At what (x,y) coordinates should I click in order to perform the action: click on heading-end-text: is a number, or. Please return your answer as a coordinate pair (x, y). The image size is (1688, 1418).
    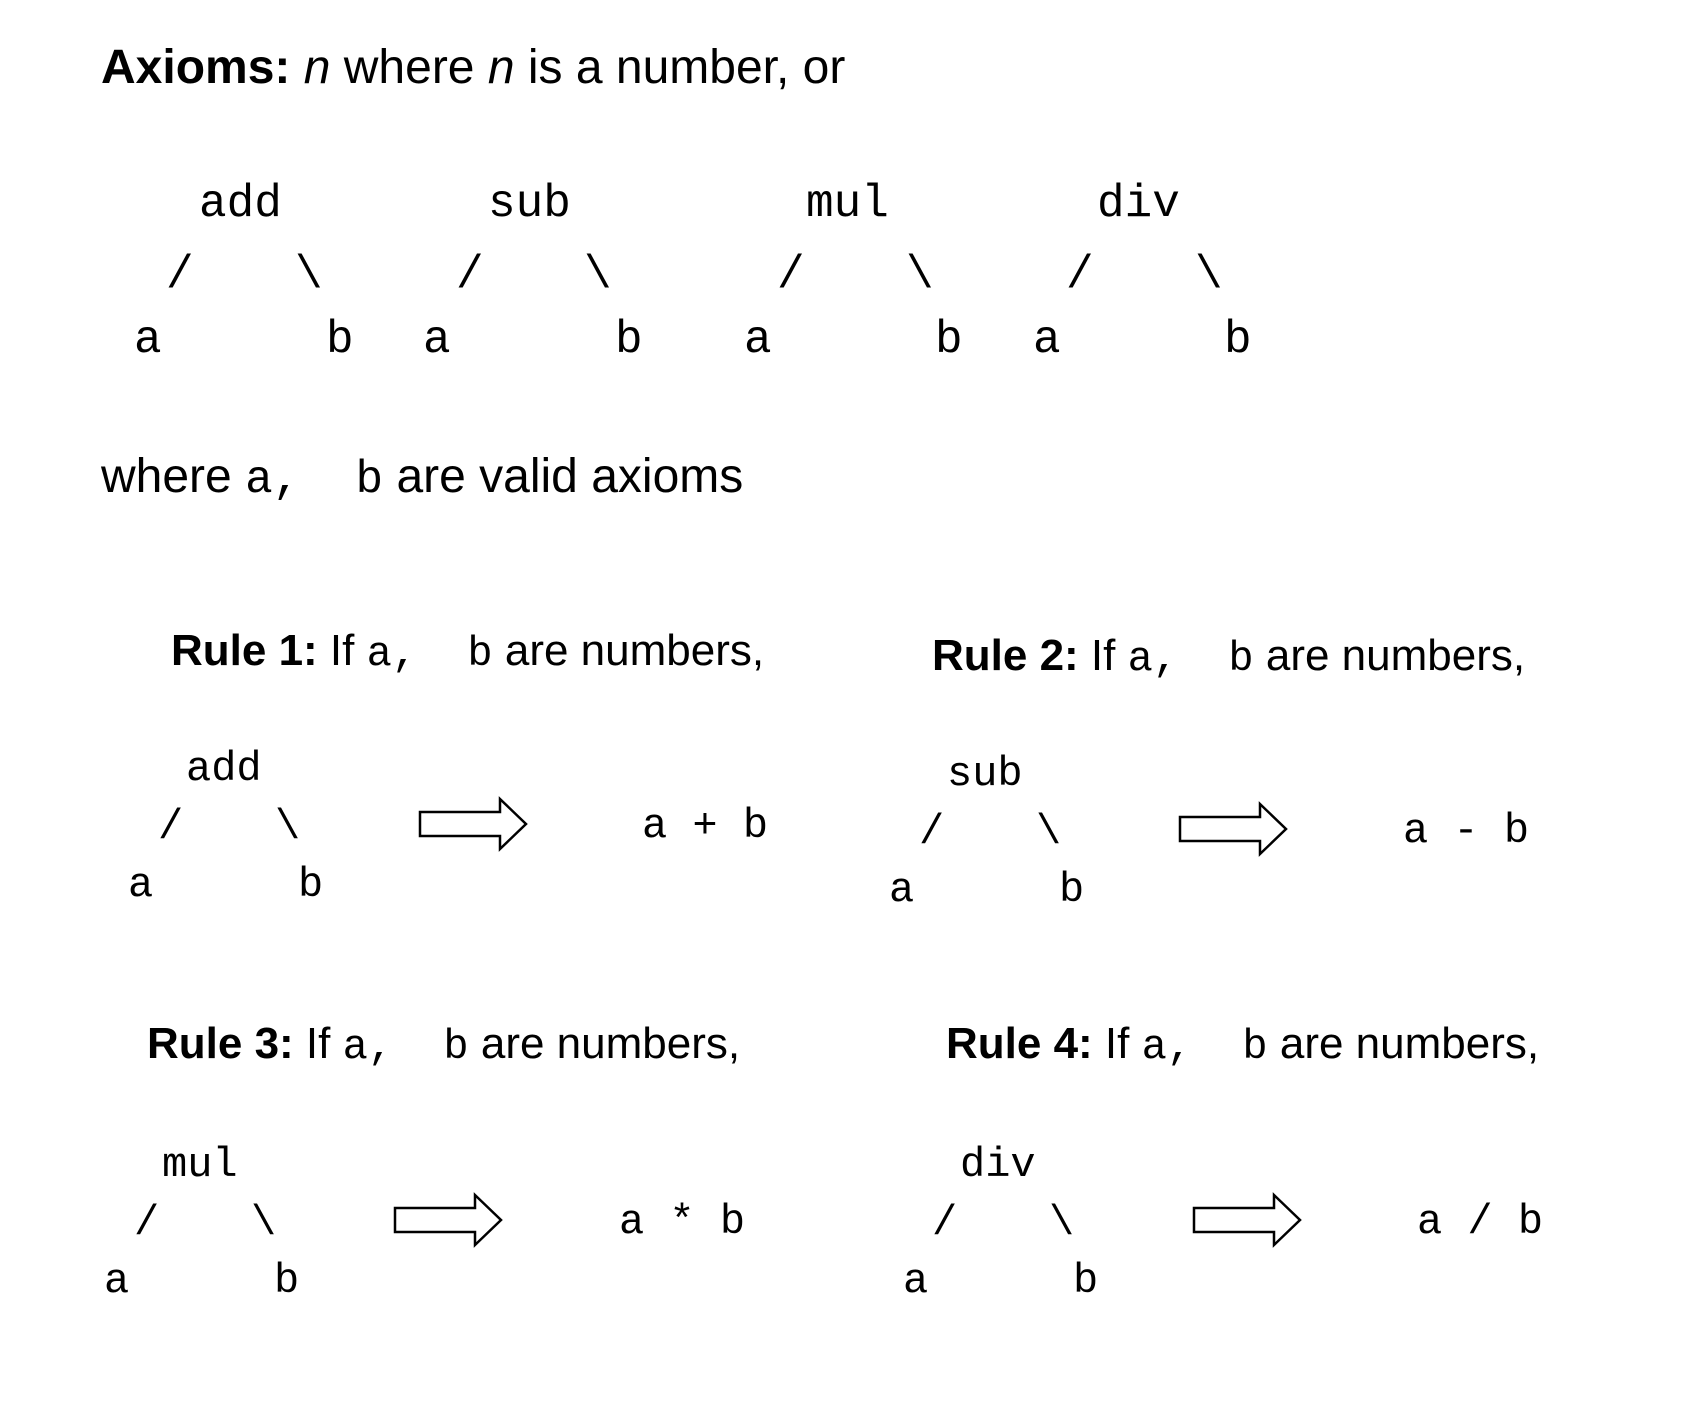
    Looking at the image, I should click on (680, 67).